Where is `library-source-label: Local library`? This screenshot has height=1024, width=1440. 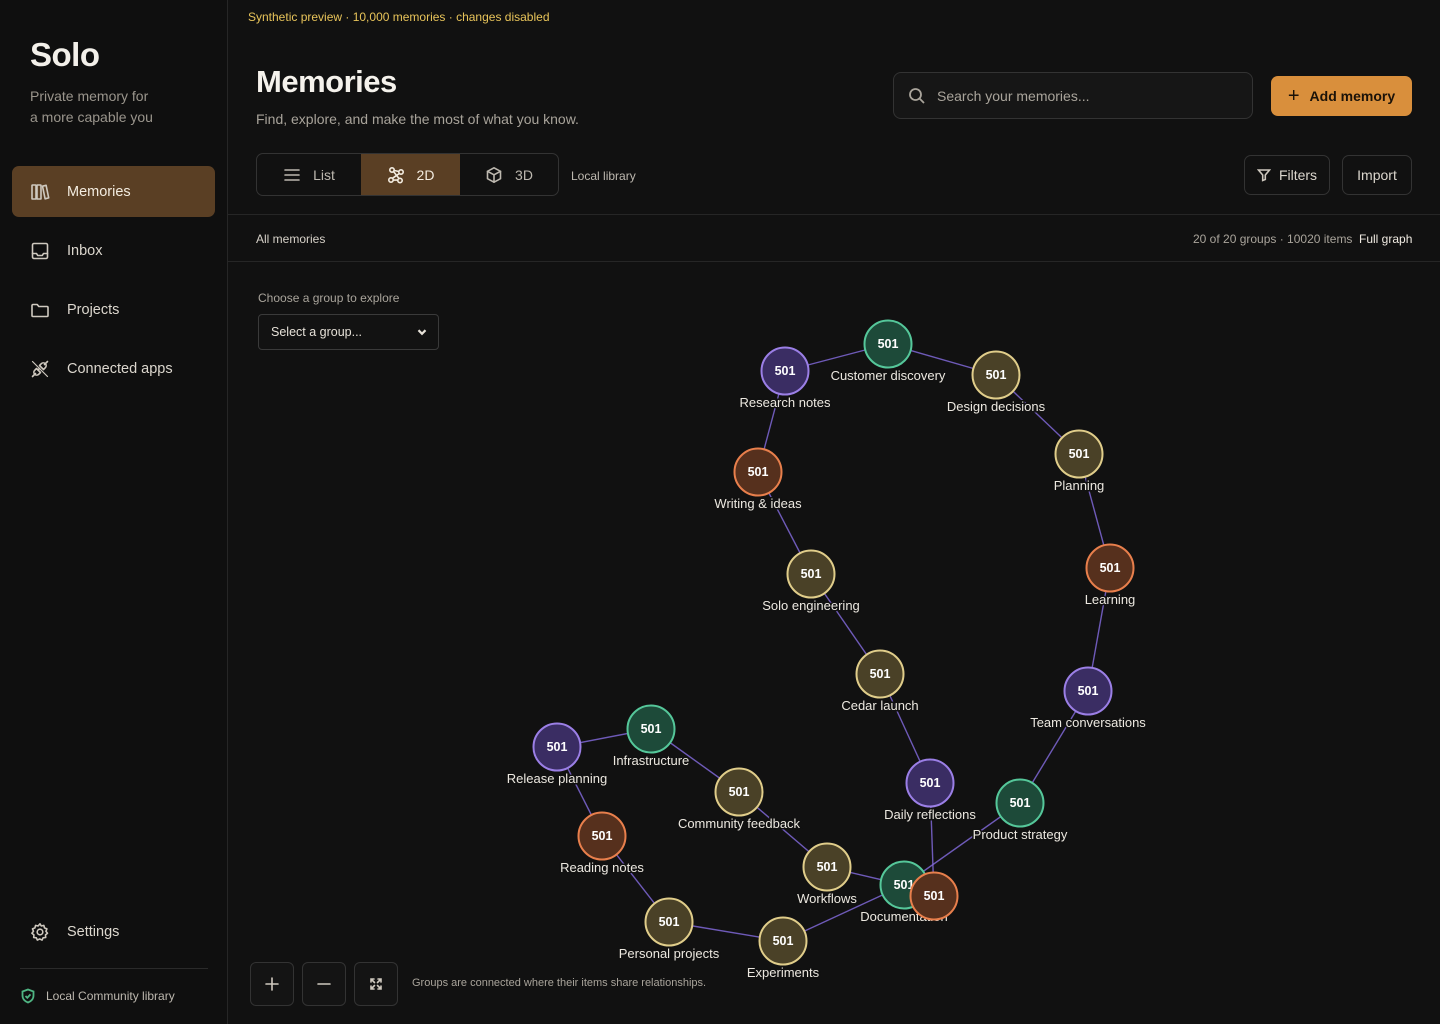 library-source-label: Local library is located at coordinates (603, 176).